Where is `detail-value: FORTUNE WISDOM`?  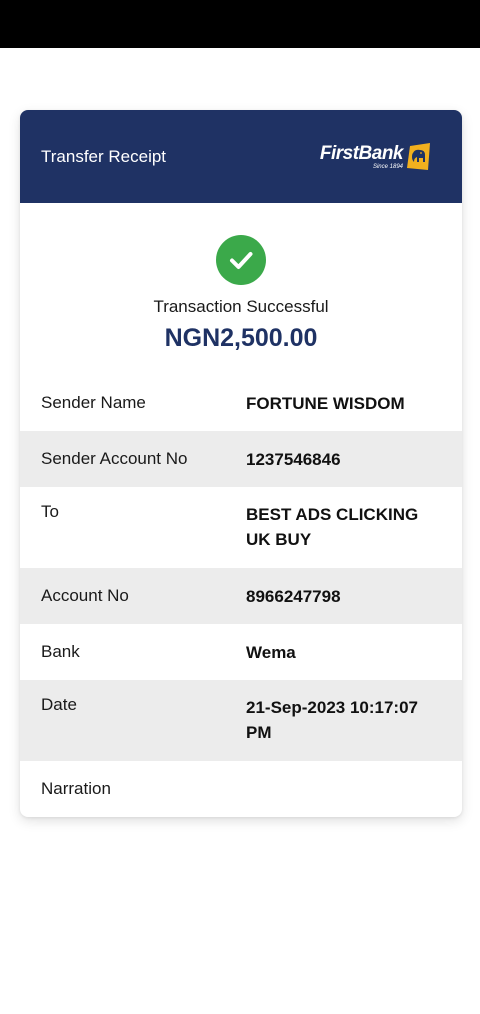 detail-value: FORTUNE WISDOM is located at coordinates (325, 403).